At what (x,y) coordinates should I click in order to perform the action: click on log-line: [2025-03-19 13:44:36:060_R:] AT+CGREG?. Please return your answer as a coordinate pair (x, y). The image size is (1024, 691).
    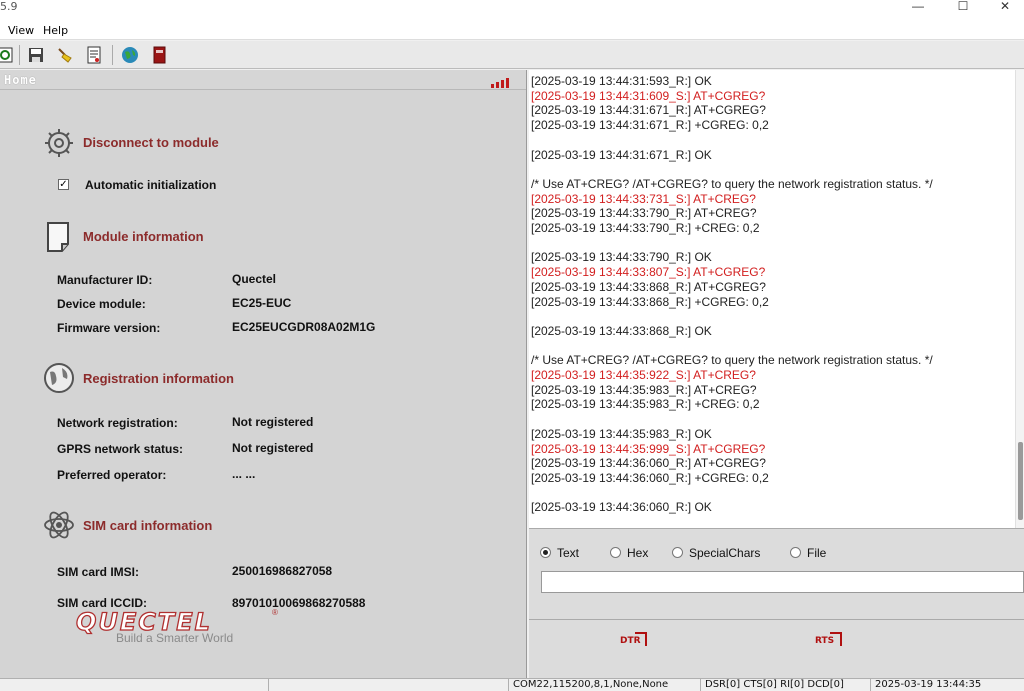
    Looking at the image, I should click on (648, 463).